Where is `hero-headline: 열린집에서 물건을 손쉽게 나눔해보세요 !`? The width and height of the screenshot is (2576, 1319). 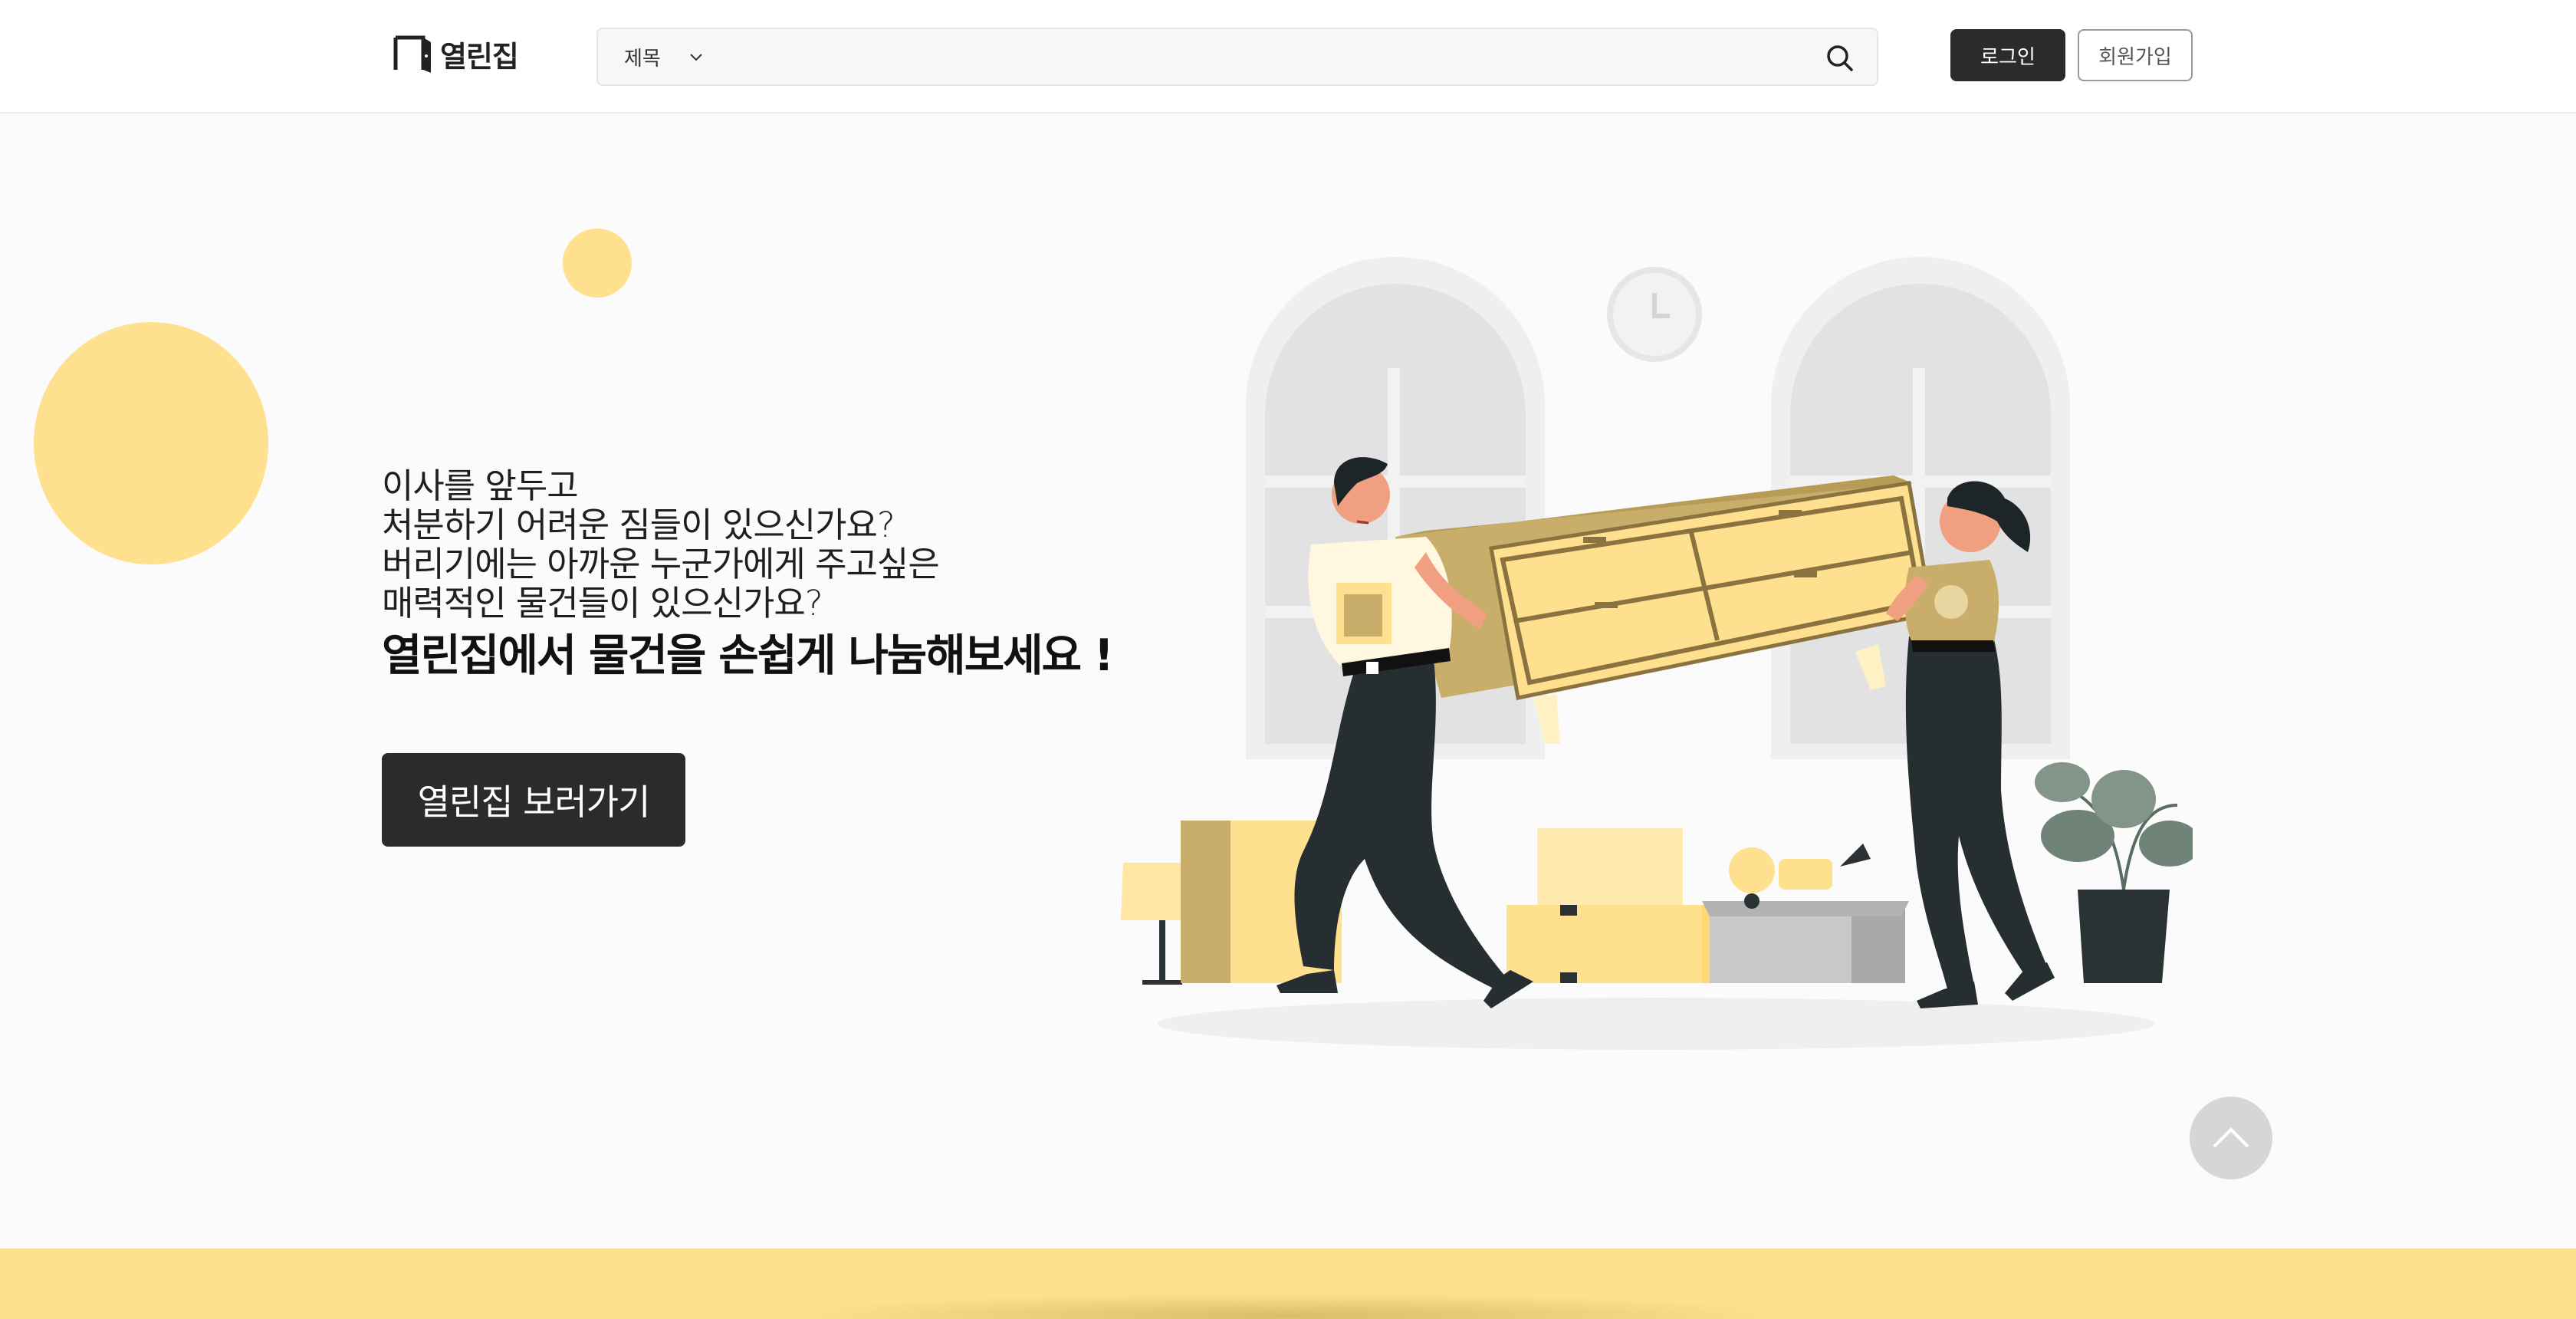
hero-headline: 열린집에서 물건을 손쉽게 나눔해보세요 ! is located at coordinates (748, 655).